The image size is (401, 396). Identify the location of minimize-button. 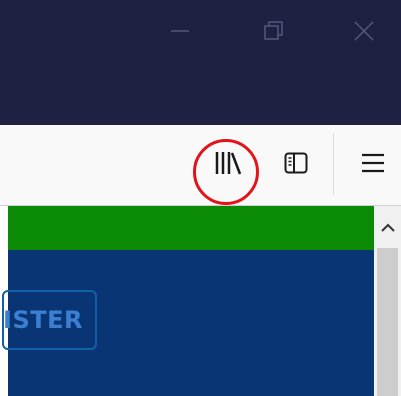
(180, 33).